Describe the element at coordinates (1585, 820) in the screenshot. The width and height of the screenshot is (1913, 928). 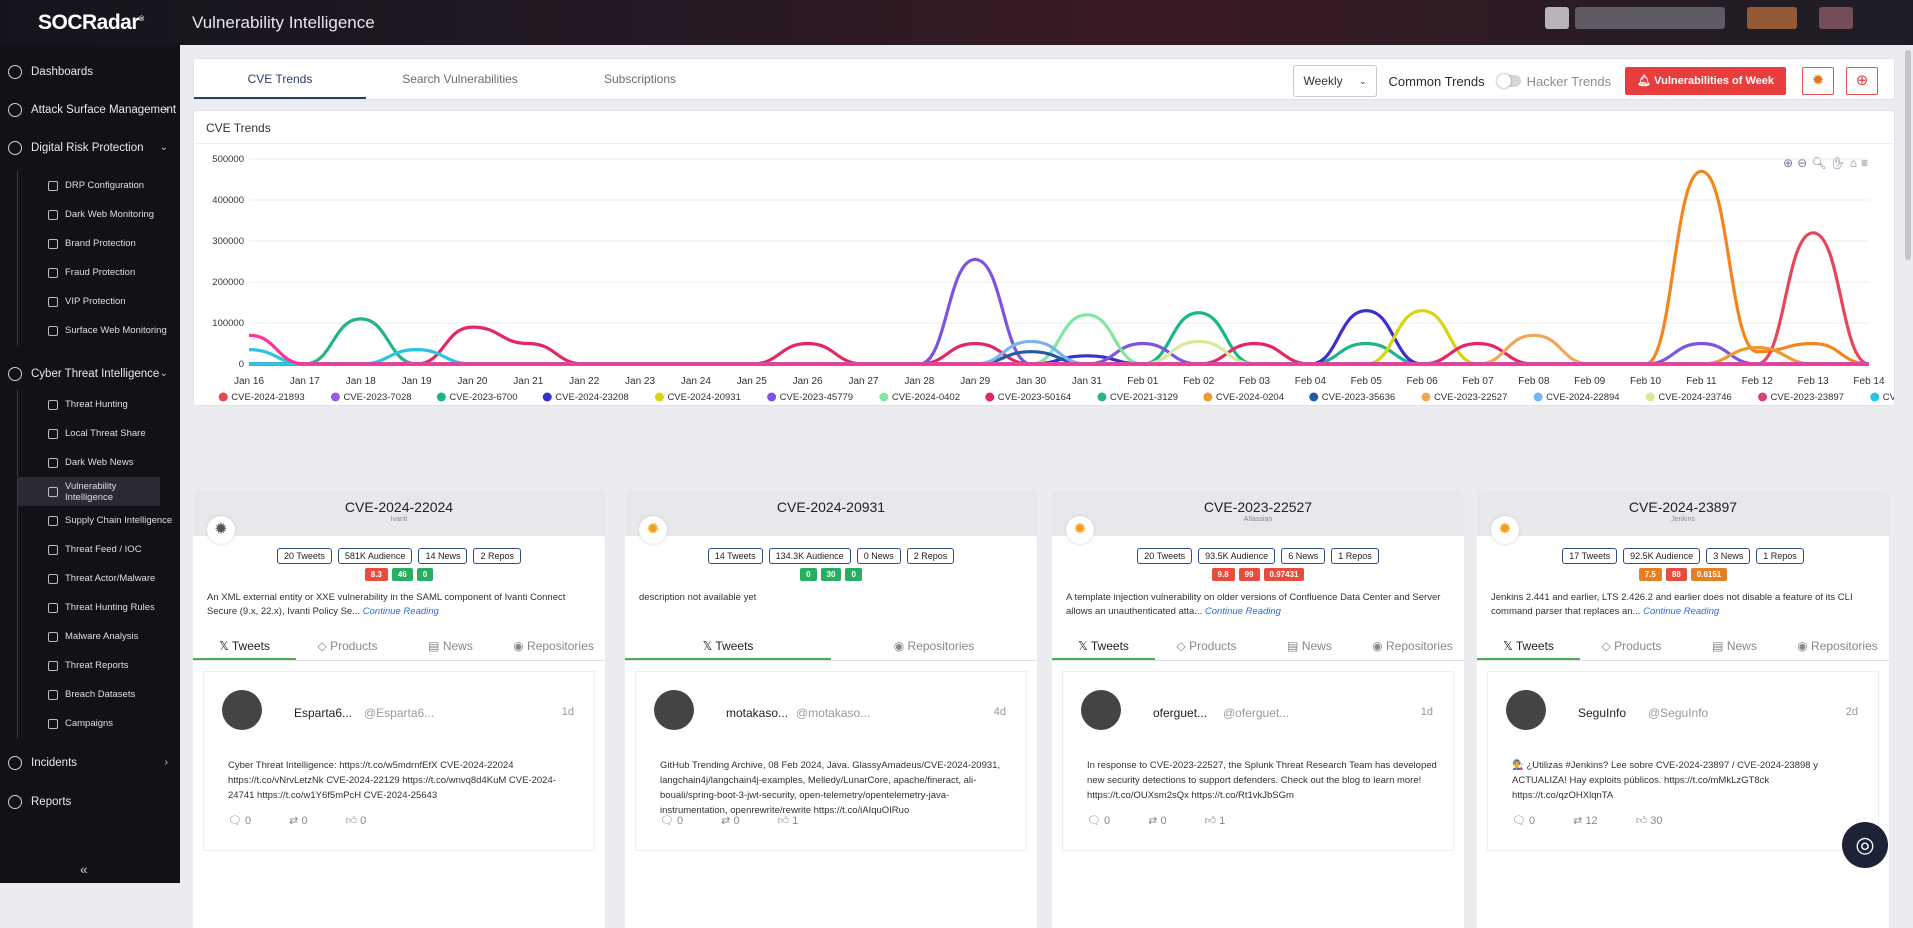
I see `retweet-count: ⇄ 12` at that location.